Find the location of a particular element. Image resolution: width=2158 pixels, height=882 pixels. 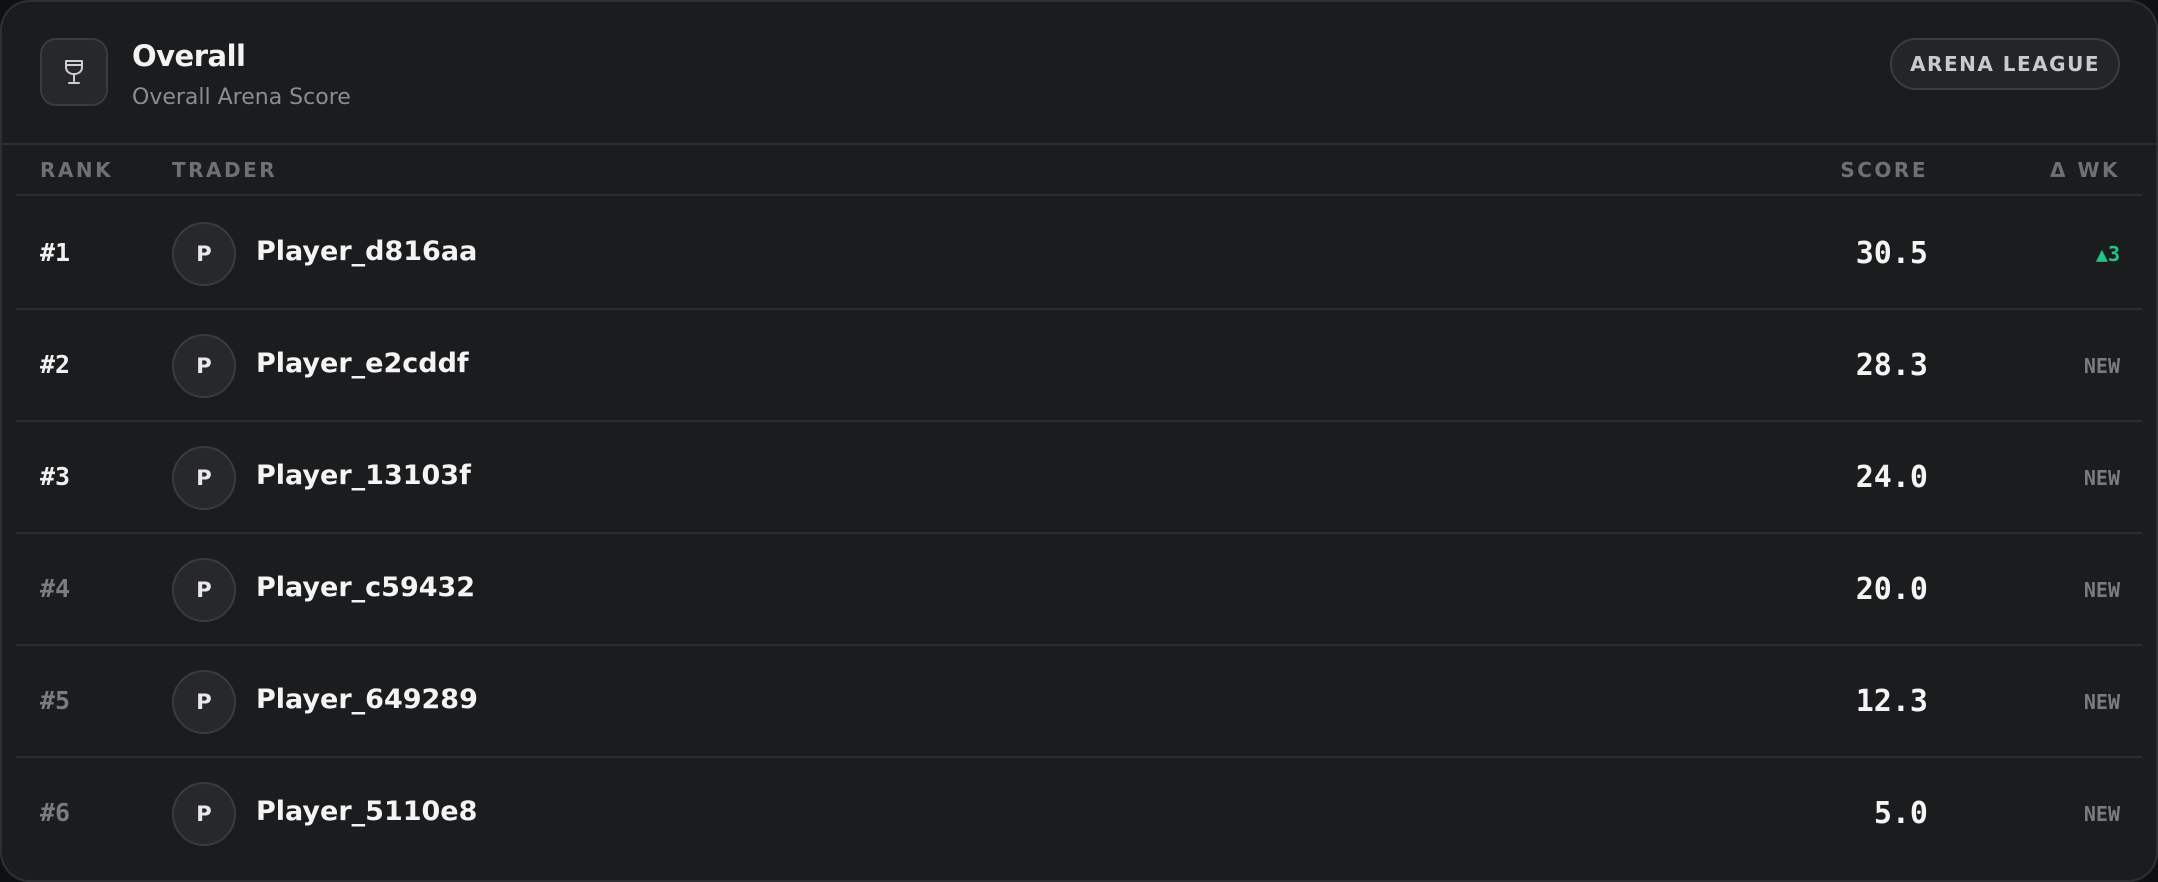

table-header: RANK TRADER SCORE Δ WK is located at coordinates (1079, 171).